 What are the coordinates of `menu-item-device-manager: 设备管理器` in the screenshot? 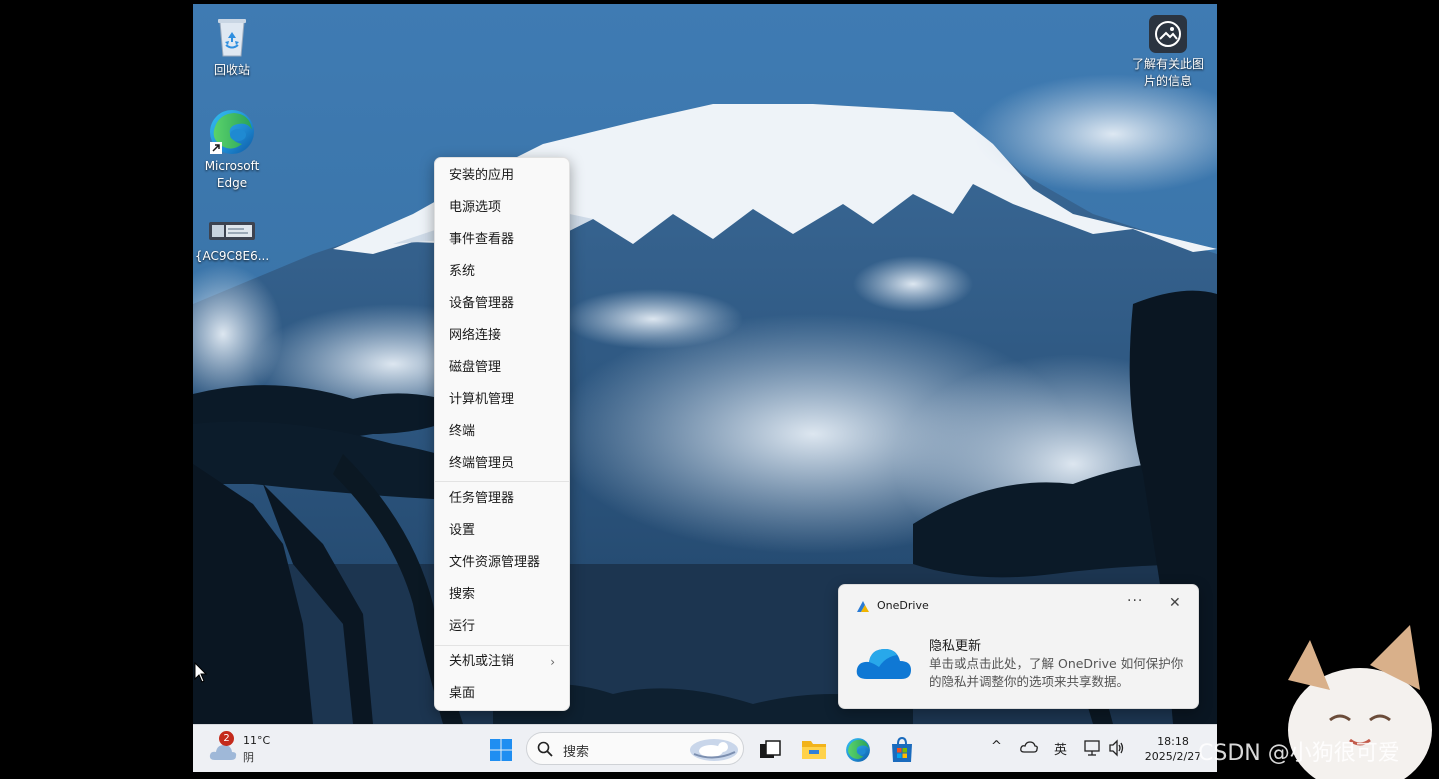 It's located at (502, 304).